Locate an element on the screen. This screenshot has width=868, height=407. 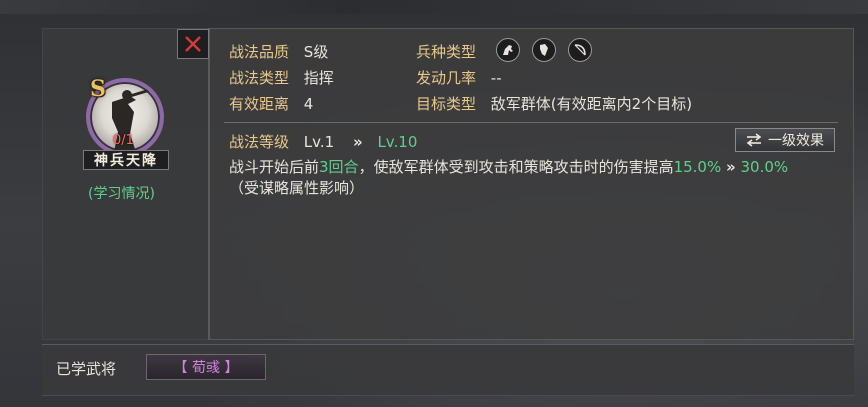
type-value: 指挥 is located at coordinates (318, 78).